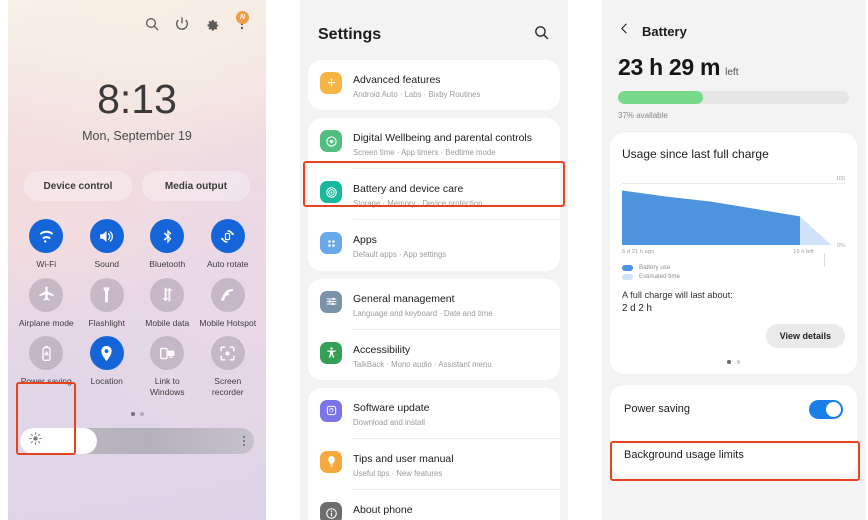 This screenshot has height=520, width=868. Describe the element at coordinates (137, 440) in the screenshot. I see `brightness-slider` at that location.